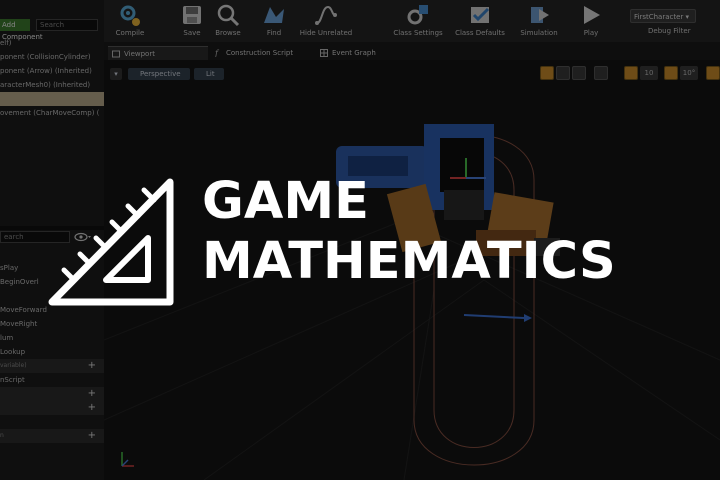  What do you see at coordinates (285, 201) in the screenshot?
I see `title-line-1: GAME` at bounding box center [285, 201].